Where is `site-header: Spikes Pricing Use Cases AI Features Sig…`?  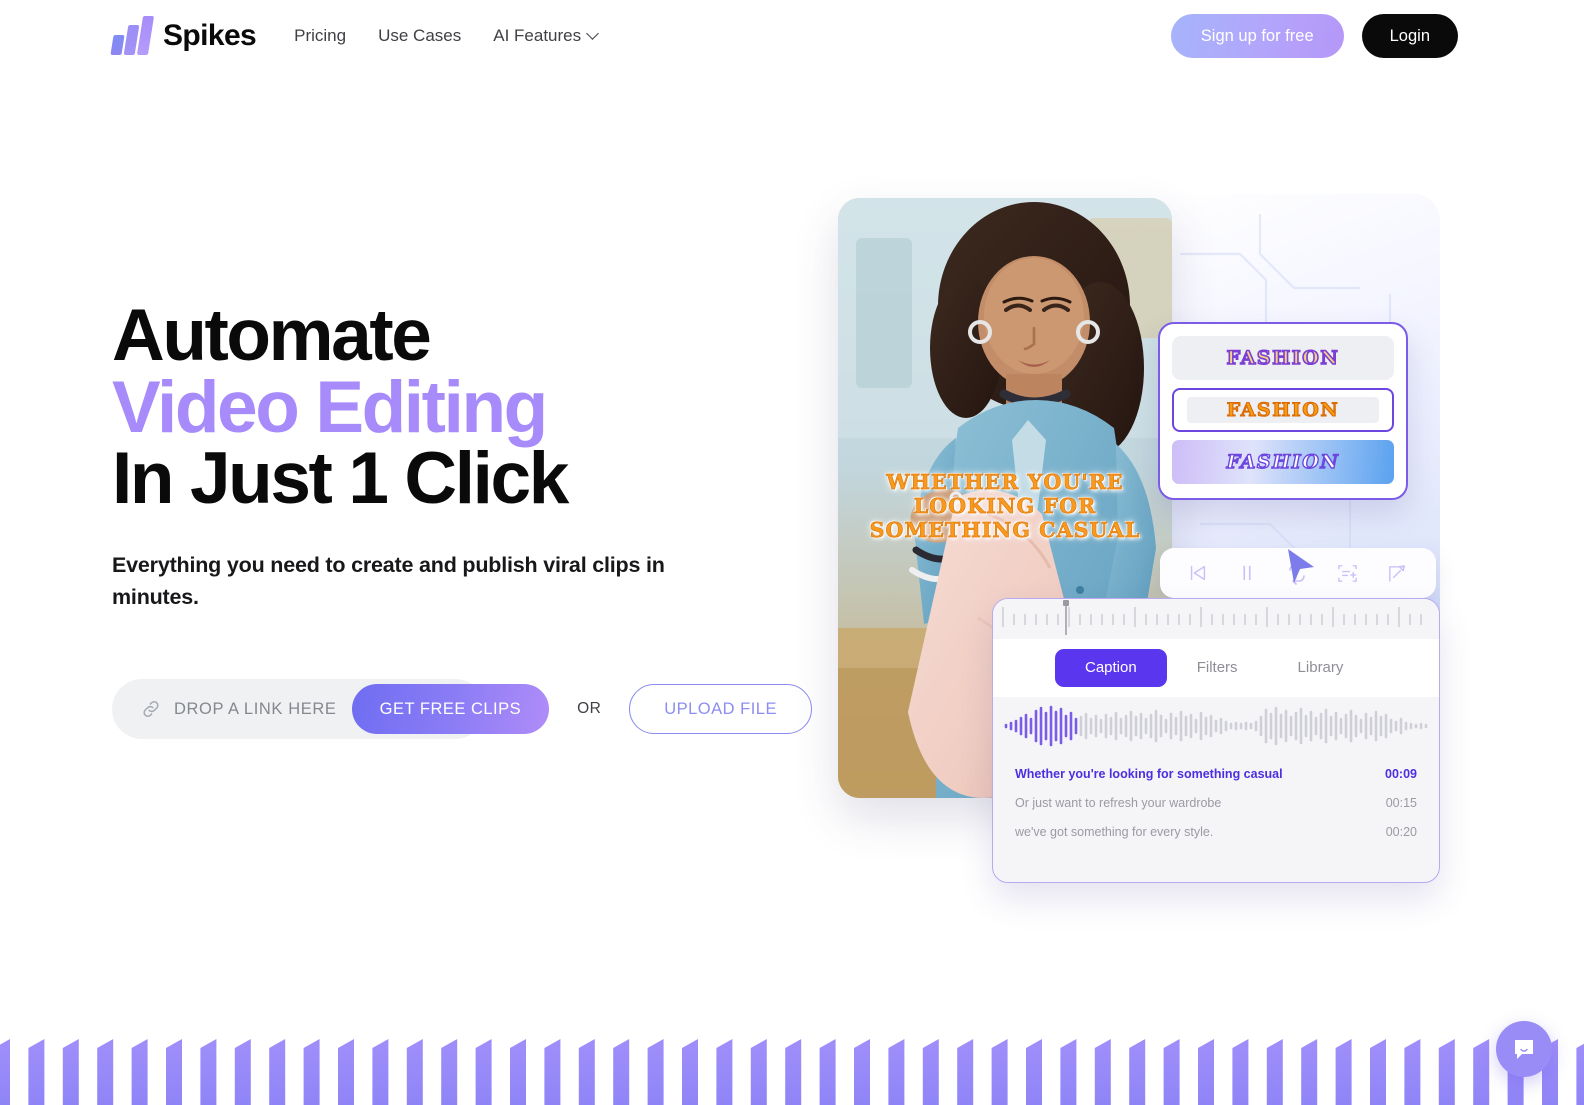 site-header: Spikes Pricing Use Cases AI Features Sig… is located at coordinates (792, 36).